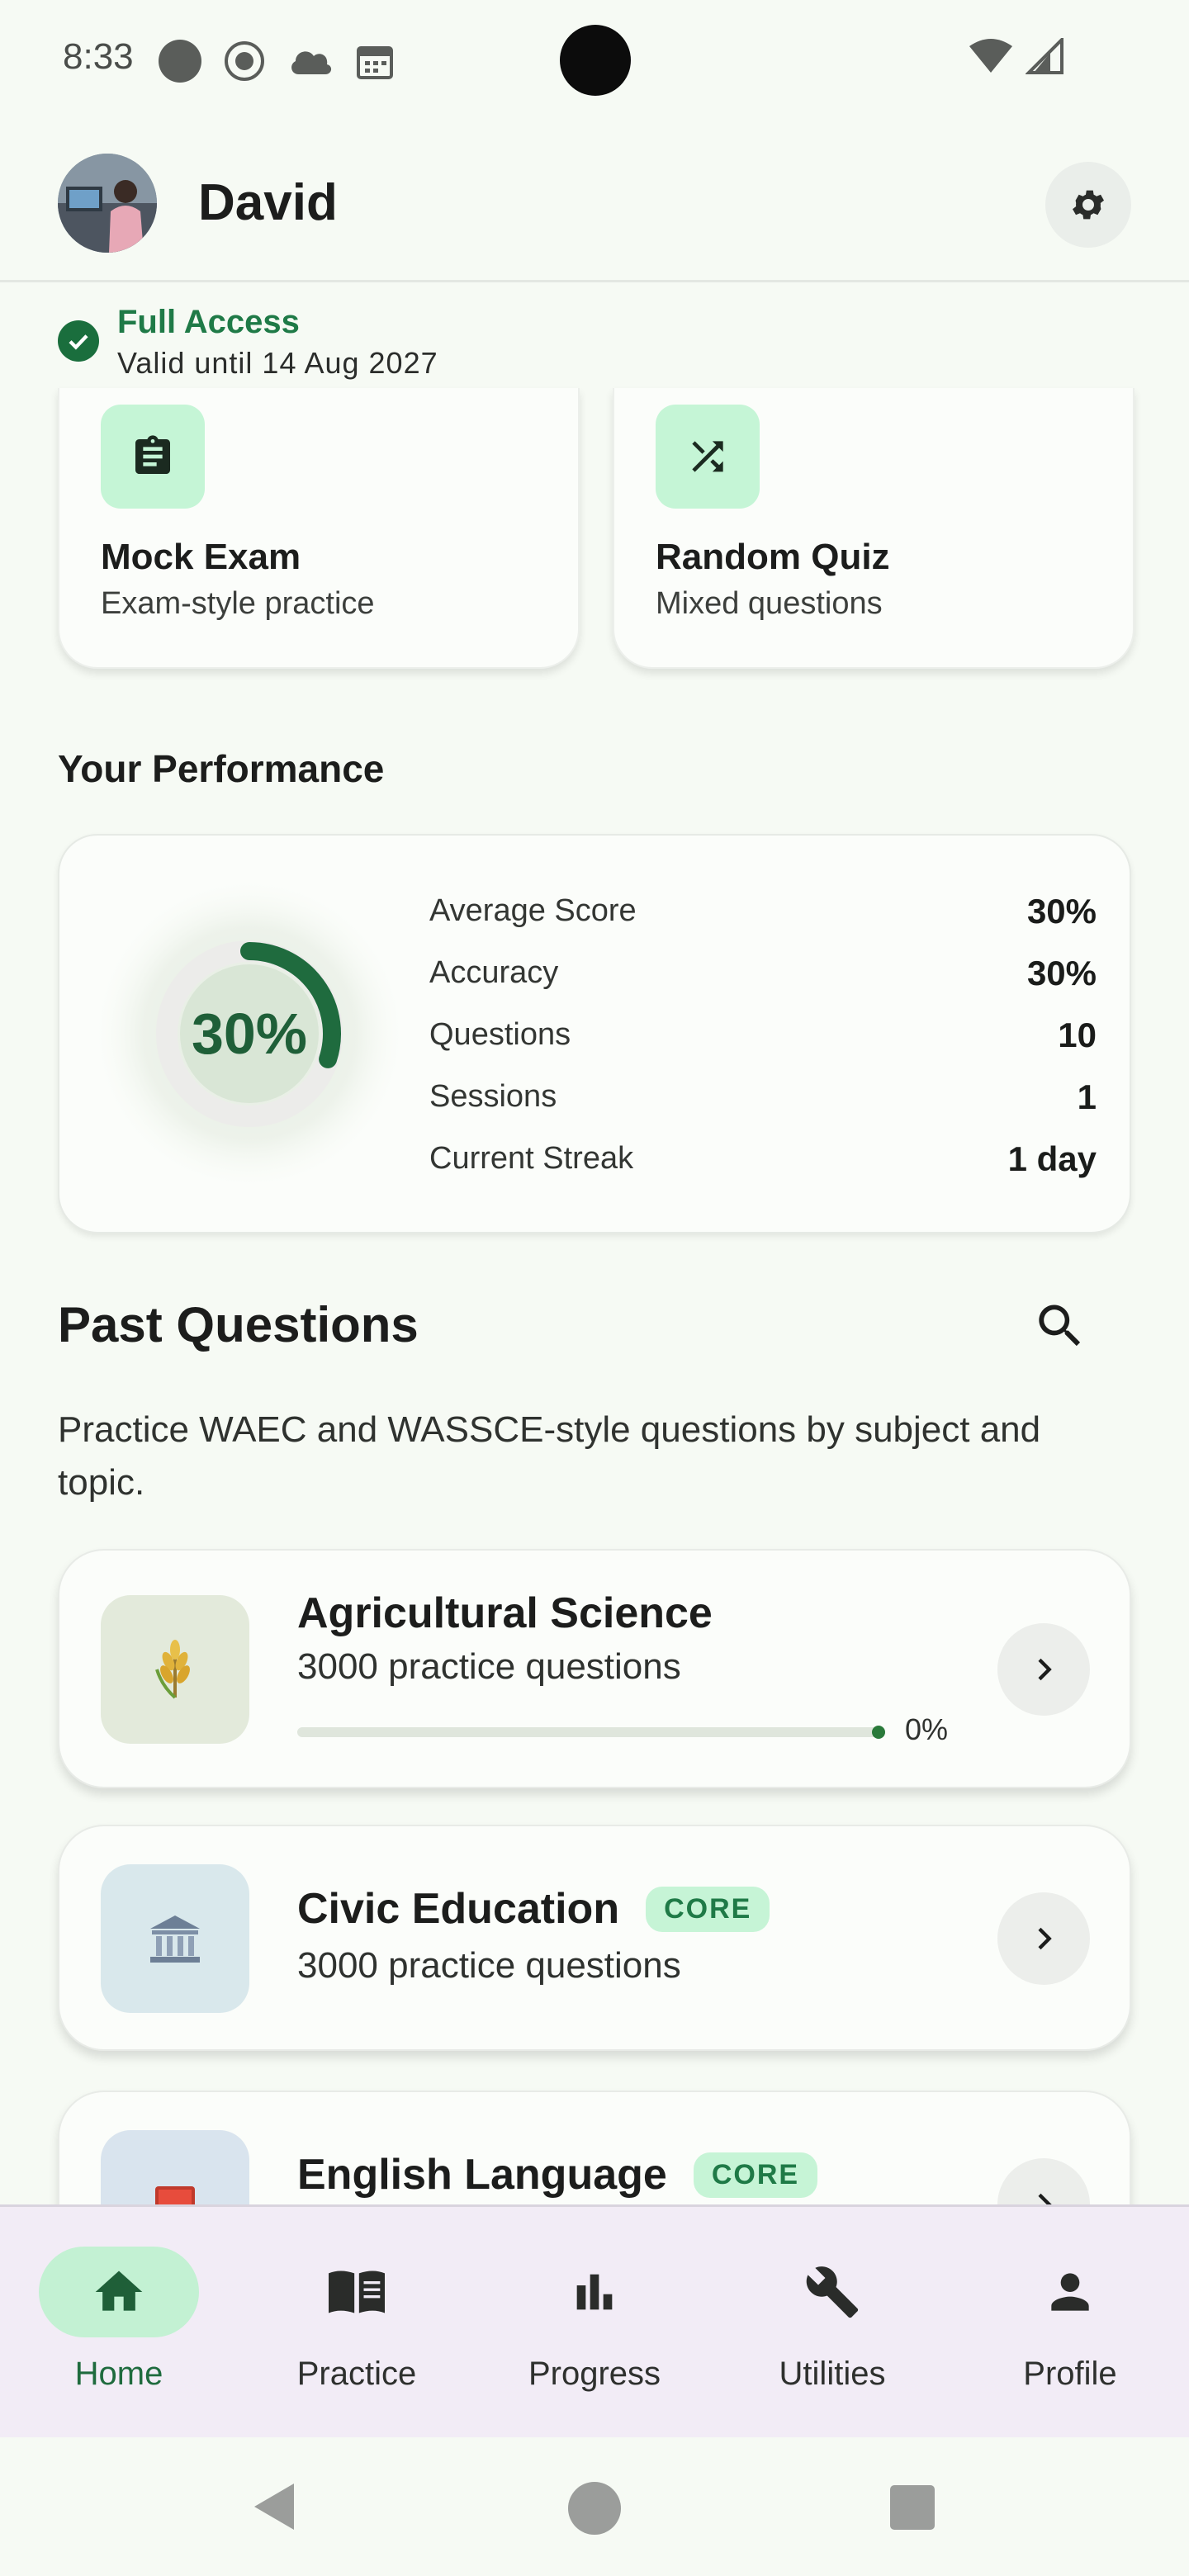 The image size is (1189, 2576). I want to click on nav-item-practice: Practice, so click(357, 2323).